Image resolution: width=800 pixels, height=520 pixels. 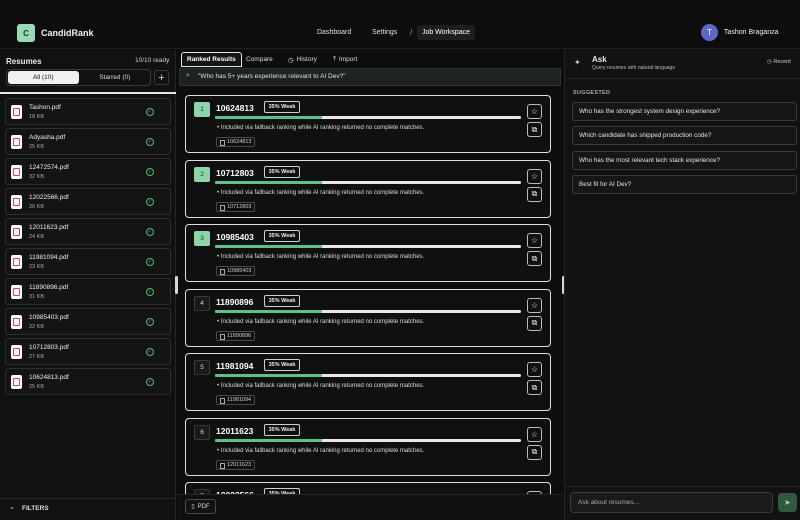 What do you see at coordinates (334, 32) in the screenshot?
I see `nav-dashboard: Dashboard` at bounding box center [334, 32].